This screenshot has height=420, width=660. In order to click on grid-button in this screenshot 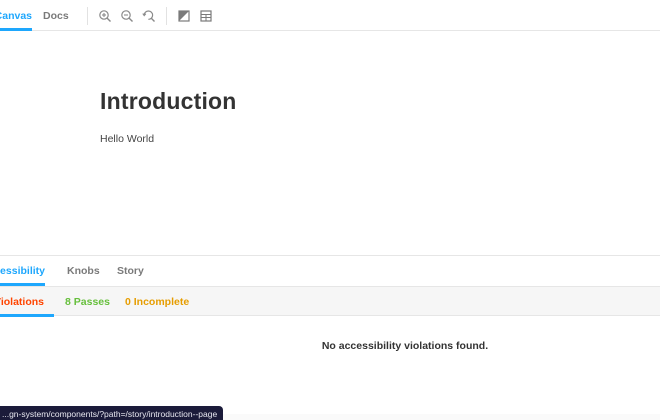, I will do `click(206, 16)`.